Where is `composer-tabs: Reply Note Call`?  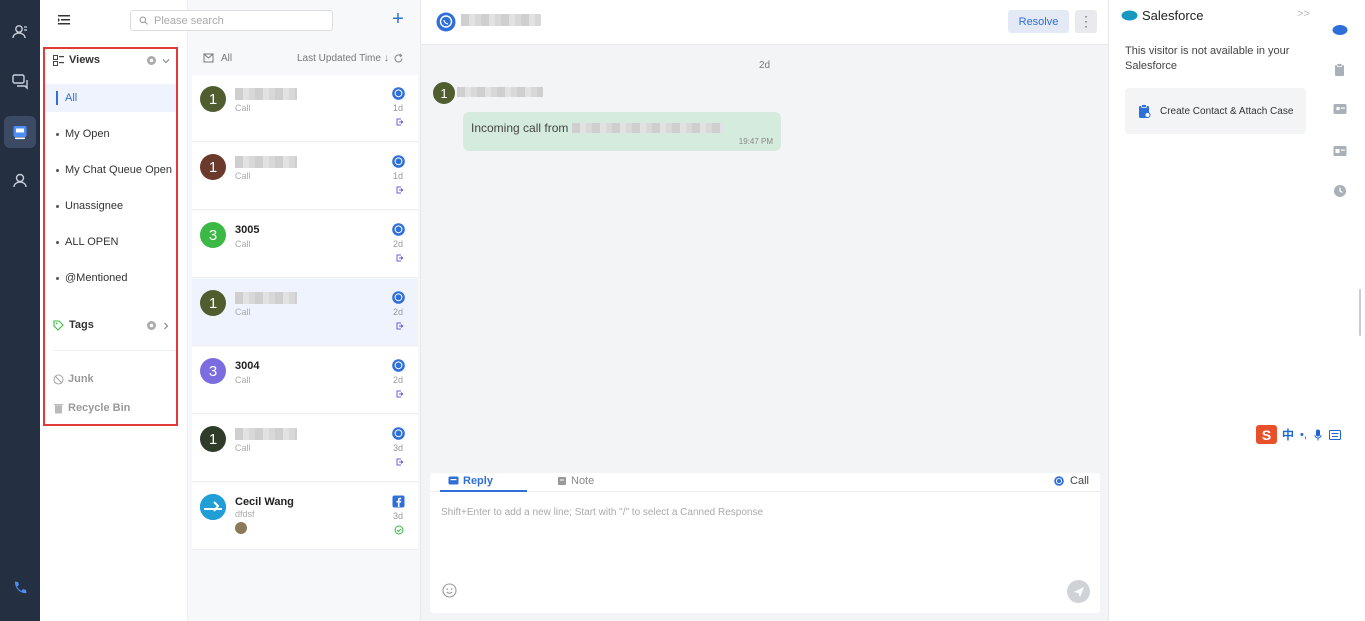 composer-tabs: Reply Note Call is located at coordinates (765, 482).